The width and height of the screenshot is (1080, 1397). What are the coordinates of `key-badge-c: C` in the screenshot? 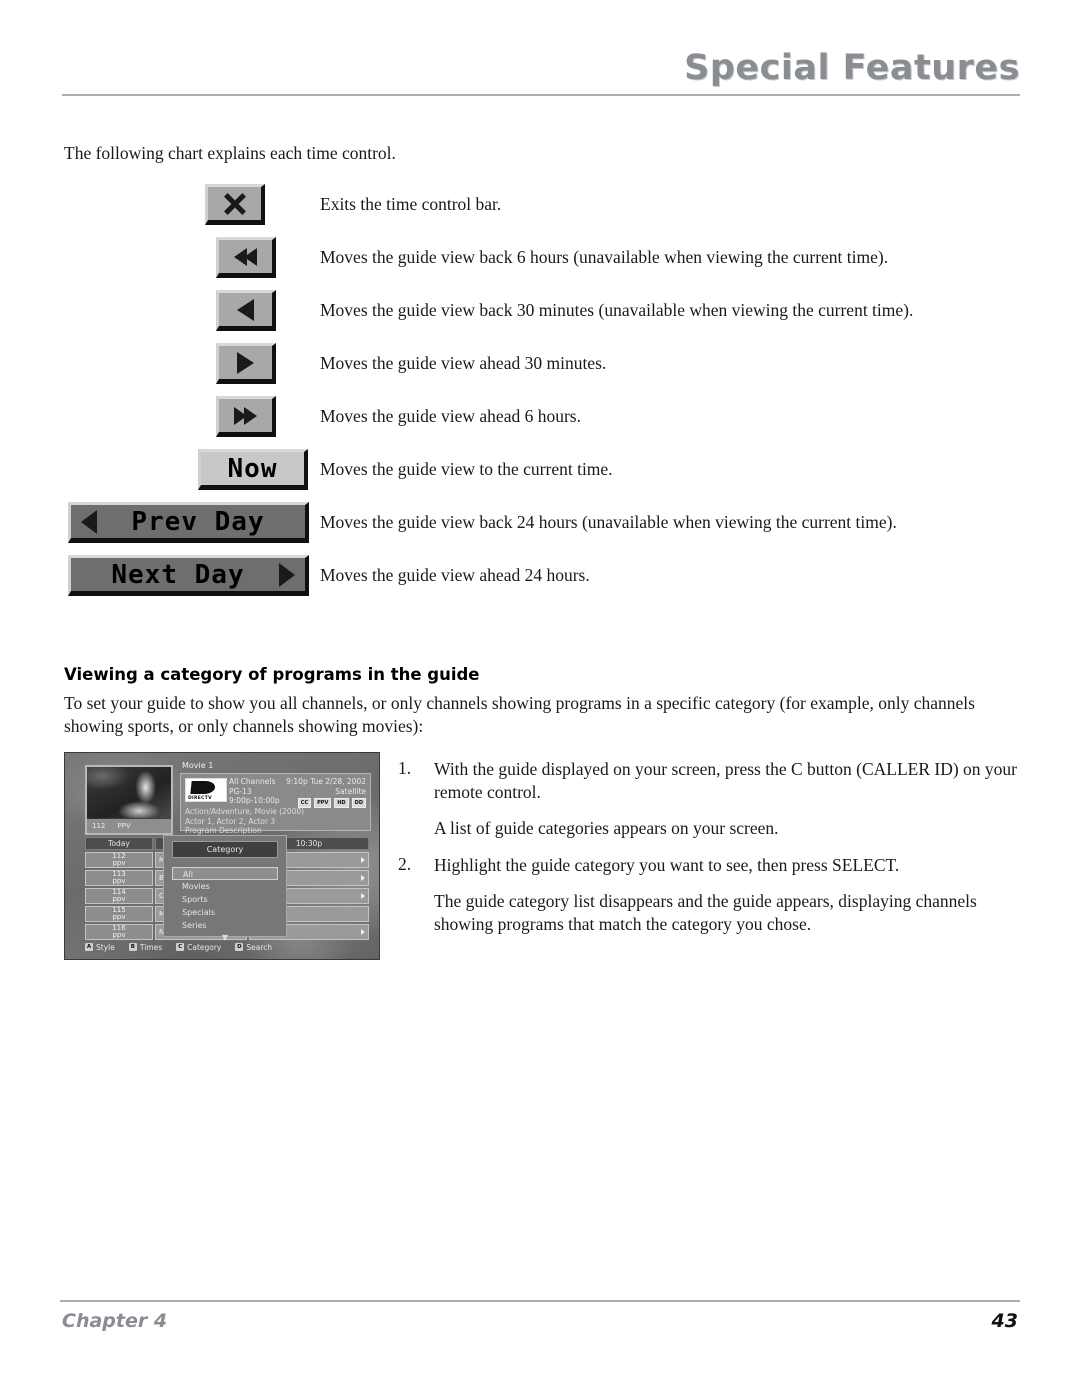 It's located at (180, 947).